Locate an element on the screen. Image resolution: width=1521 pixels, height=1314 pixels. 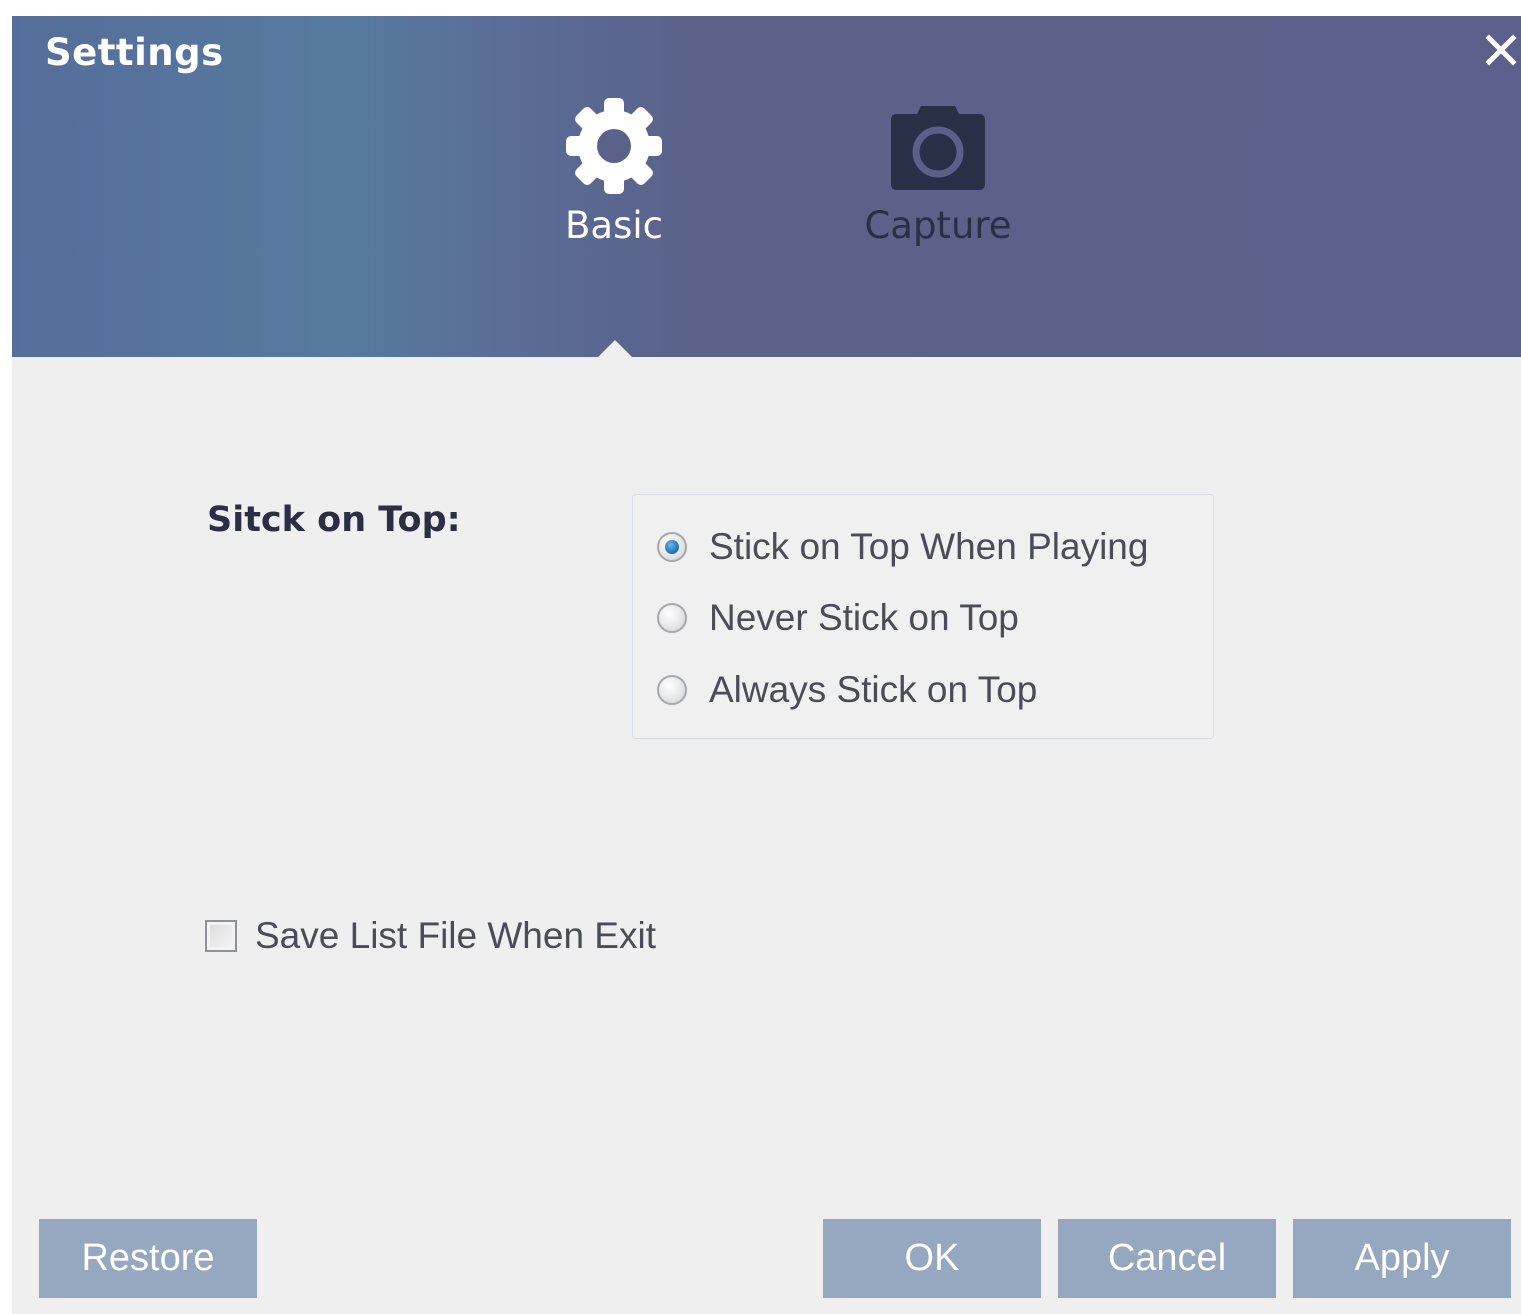
restore-button: Restore is located at coordinates (148, 1258).